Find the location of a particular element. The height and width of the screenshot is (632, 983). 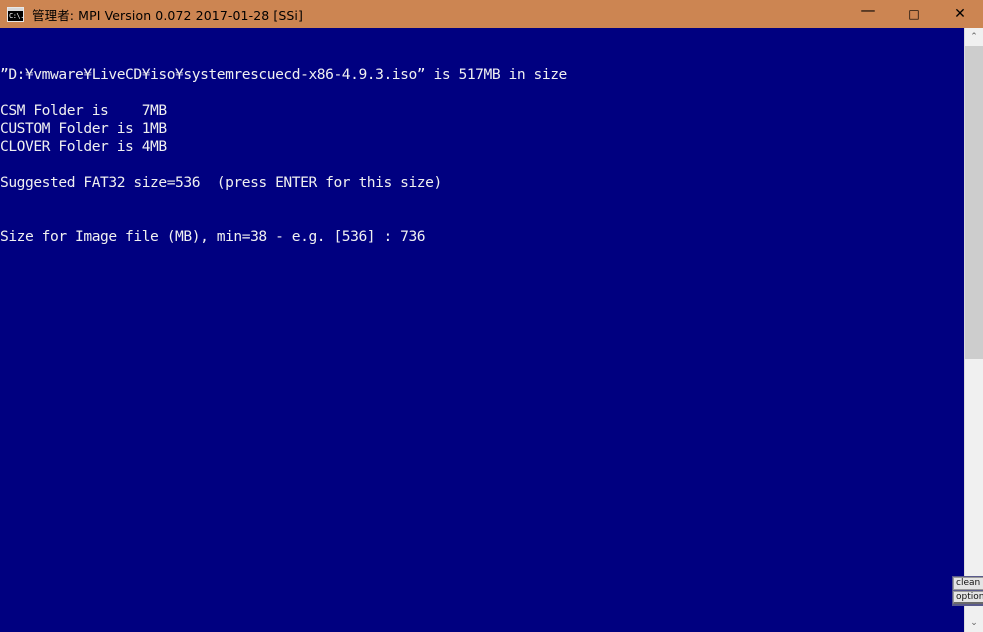

vertical-scrollbar: ⌃ ⌄ is located at coordinates (973, 330).